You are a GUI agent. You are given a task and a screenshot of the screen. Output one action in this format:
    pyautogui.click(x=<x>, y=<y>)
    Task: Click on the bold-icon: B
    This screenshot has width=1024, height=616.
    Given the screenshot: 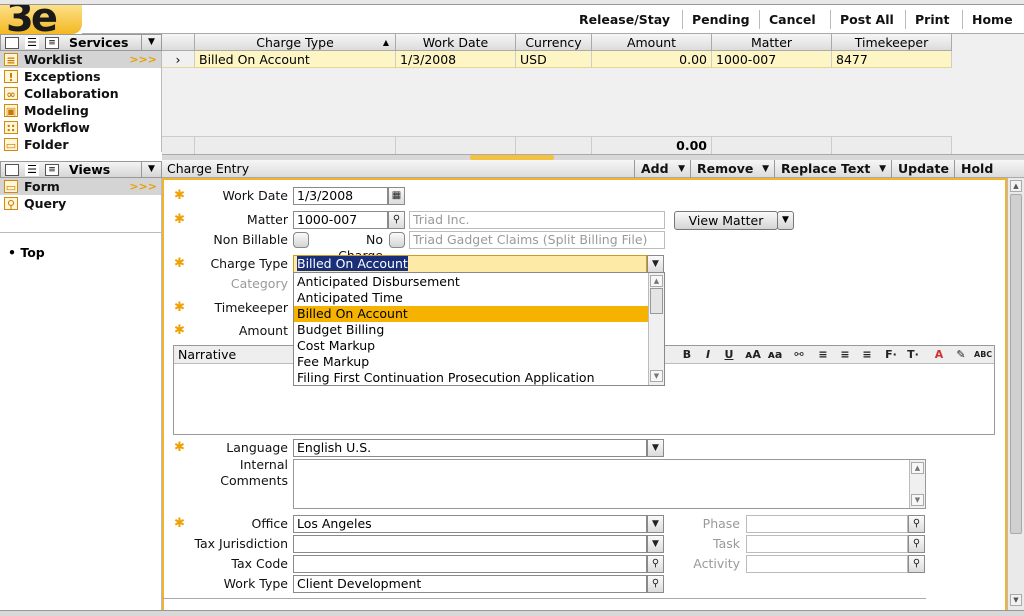 What is the action you would take?
    pyautogui.click(x=687, y=355)
    